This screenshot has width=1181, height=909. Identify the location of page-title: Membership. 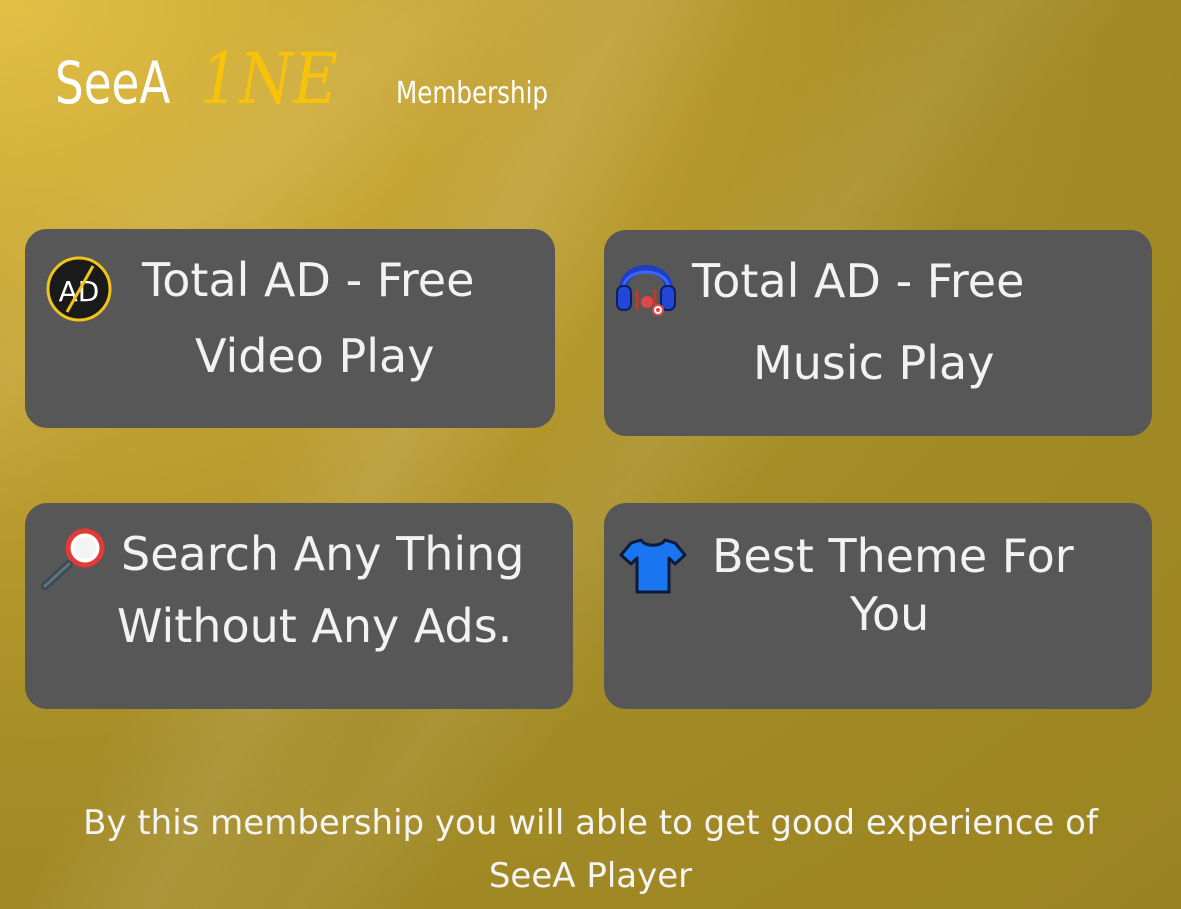
(472, 93).